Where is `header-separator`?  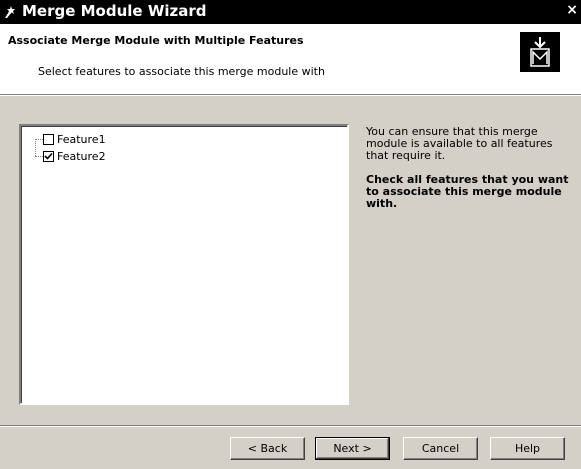
header-separator is located at coordinates (290, 95).